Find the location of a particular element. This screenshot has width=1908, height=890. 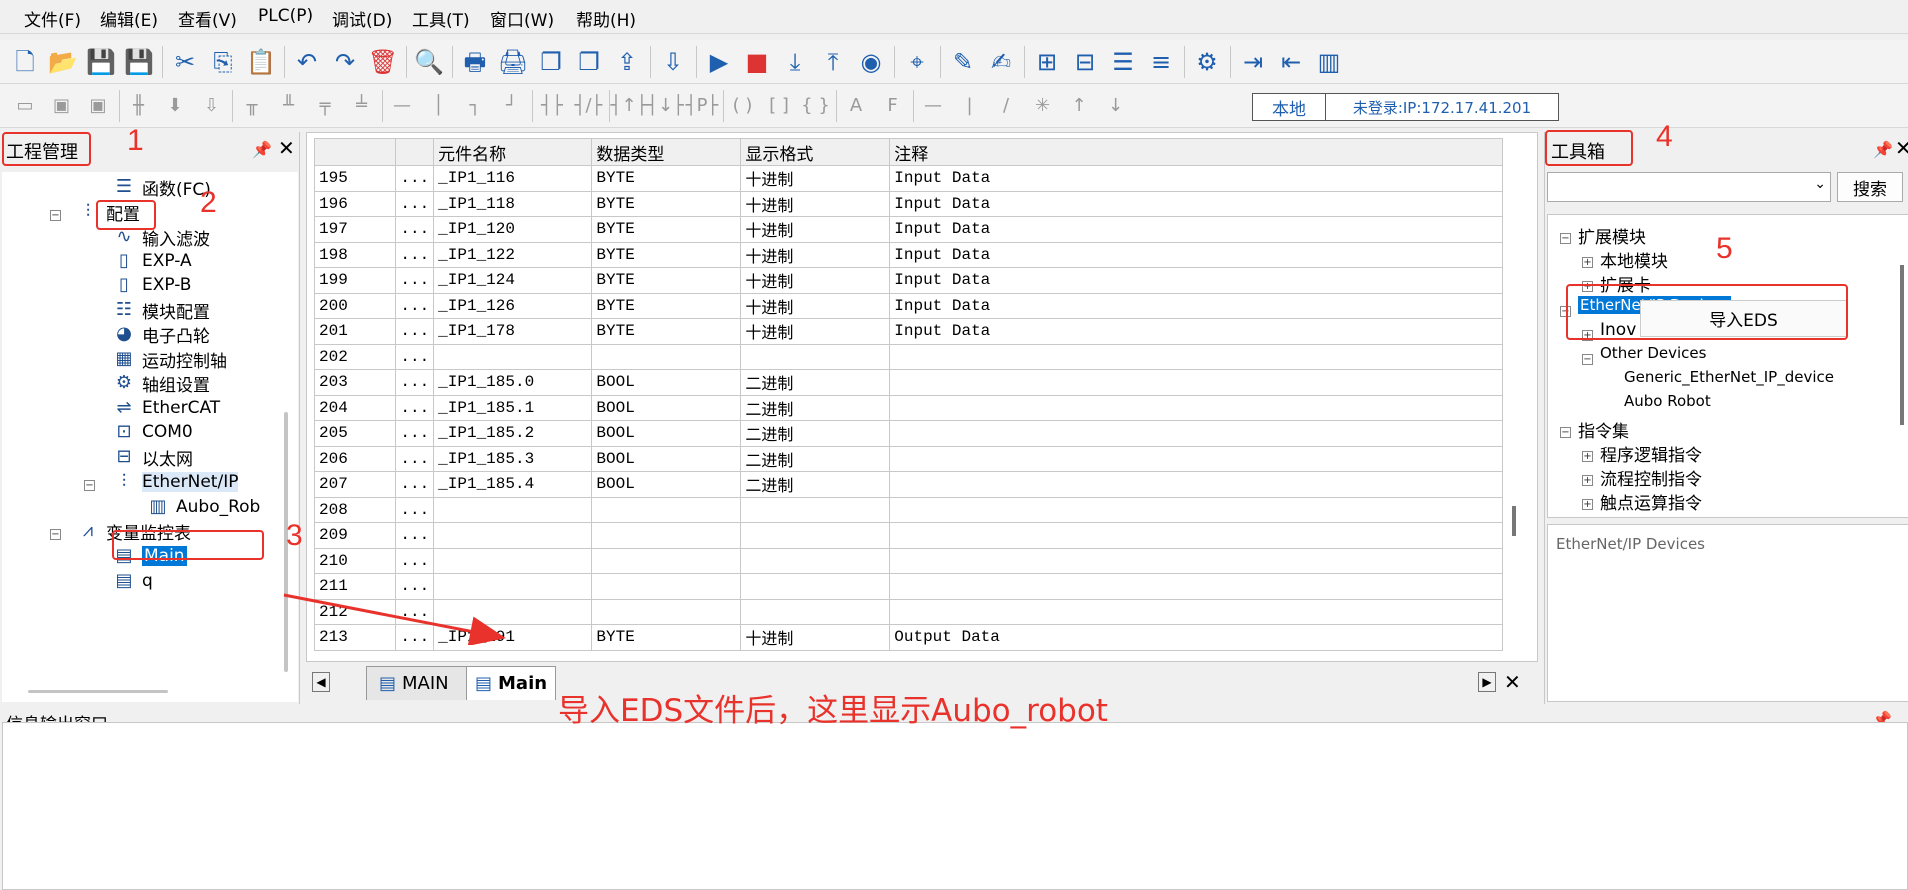

row-number: 209 is located at coordinates (355, 535).